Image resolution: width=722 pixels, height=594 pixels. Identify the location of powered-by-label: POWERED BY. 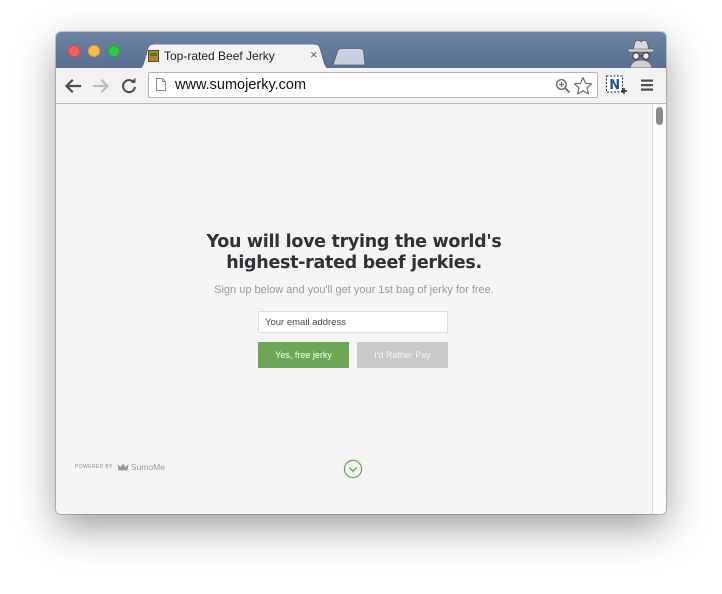
(94, 467).